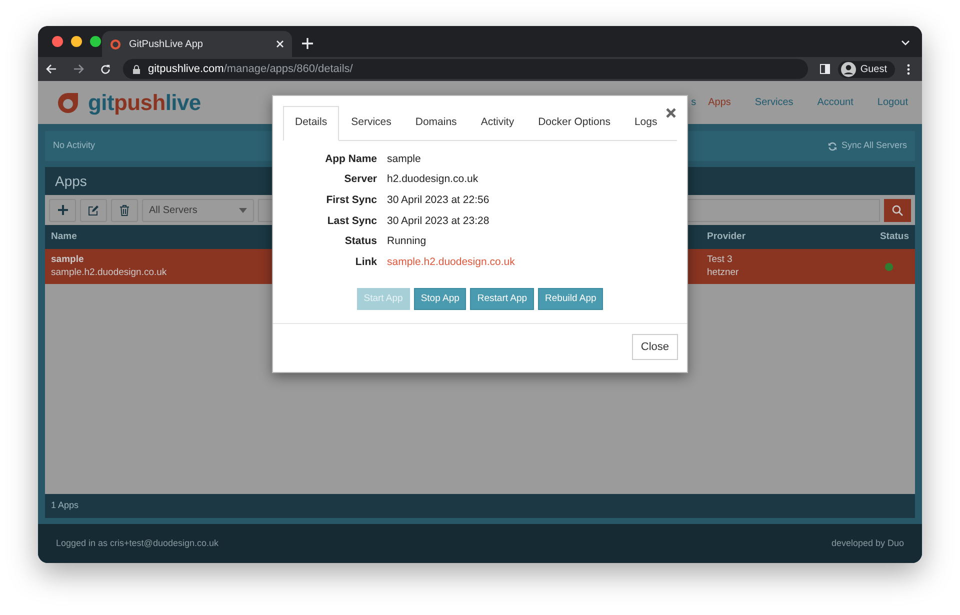 This screenshot has width=960, height=615. Describe the element at coordinates (365, 263) in the screenshot. I see `detail-label: Link` at that location.